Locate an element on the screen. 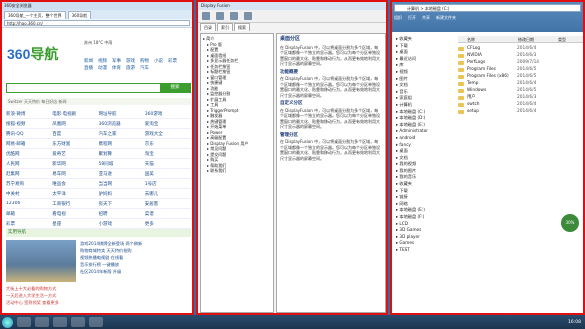 This screenshot has width=585, height=329. nav-item: ▸ 3D player is located at coordinates (426, 237).